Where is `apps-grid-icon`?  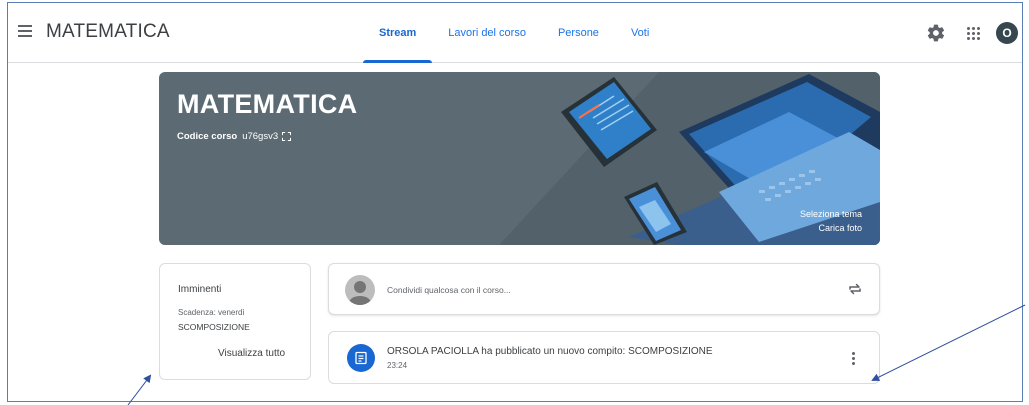
apps-grid-icon is located at coordinates (973, 33).